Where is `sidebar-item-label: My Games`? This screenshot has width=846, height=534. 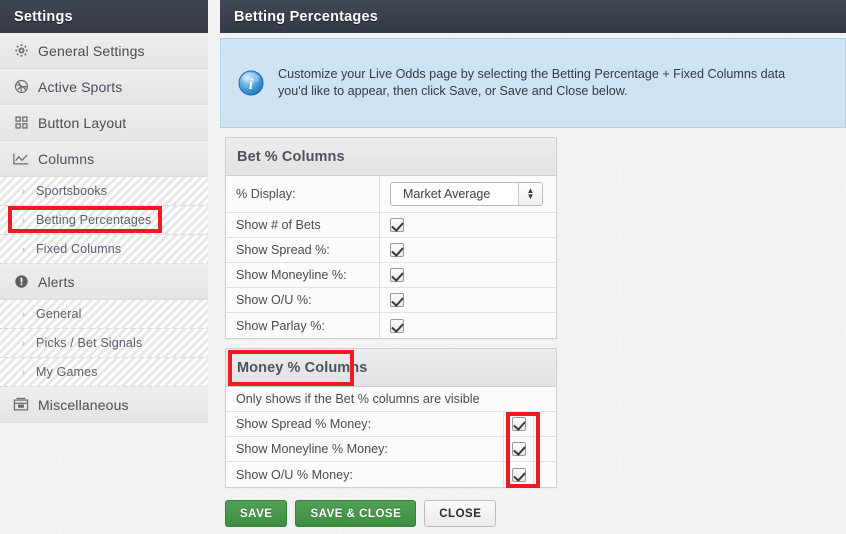
sidebar-item-label: My Games is located at coordinates (67, 372).